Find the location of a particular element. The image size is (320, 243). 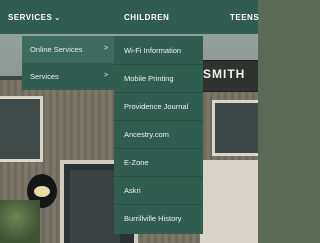

services-dropdown: Online Services > Services > is located at coordinates (68, 63).